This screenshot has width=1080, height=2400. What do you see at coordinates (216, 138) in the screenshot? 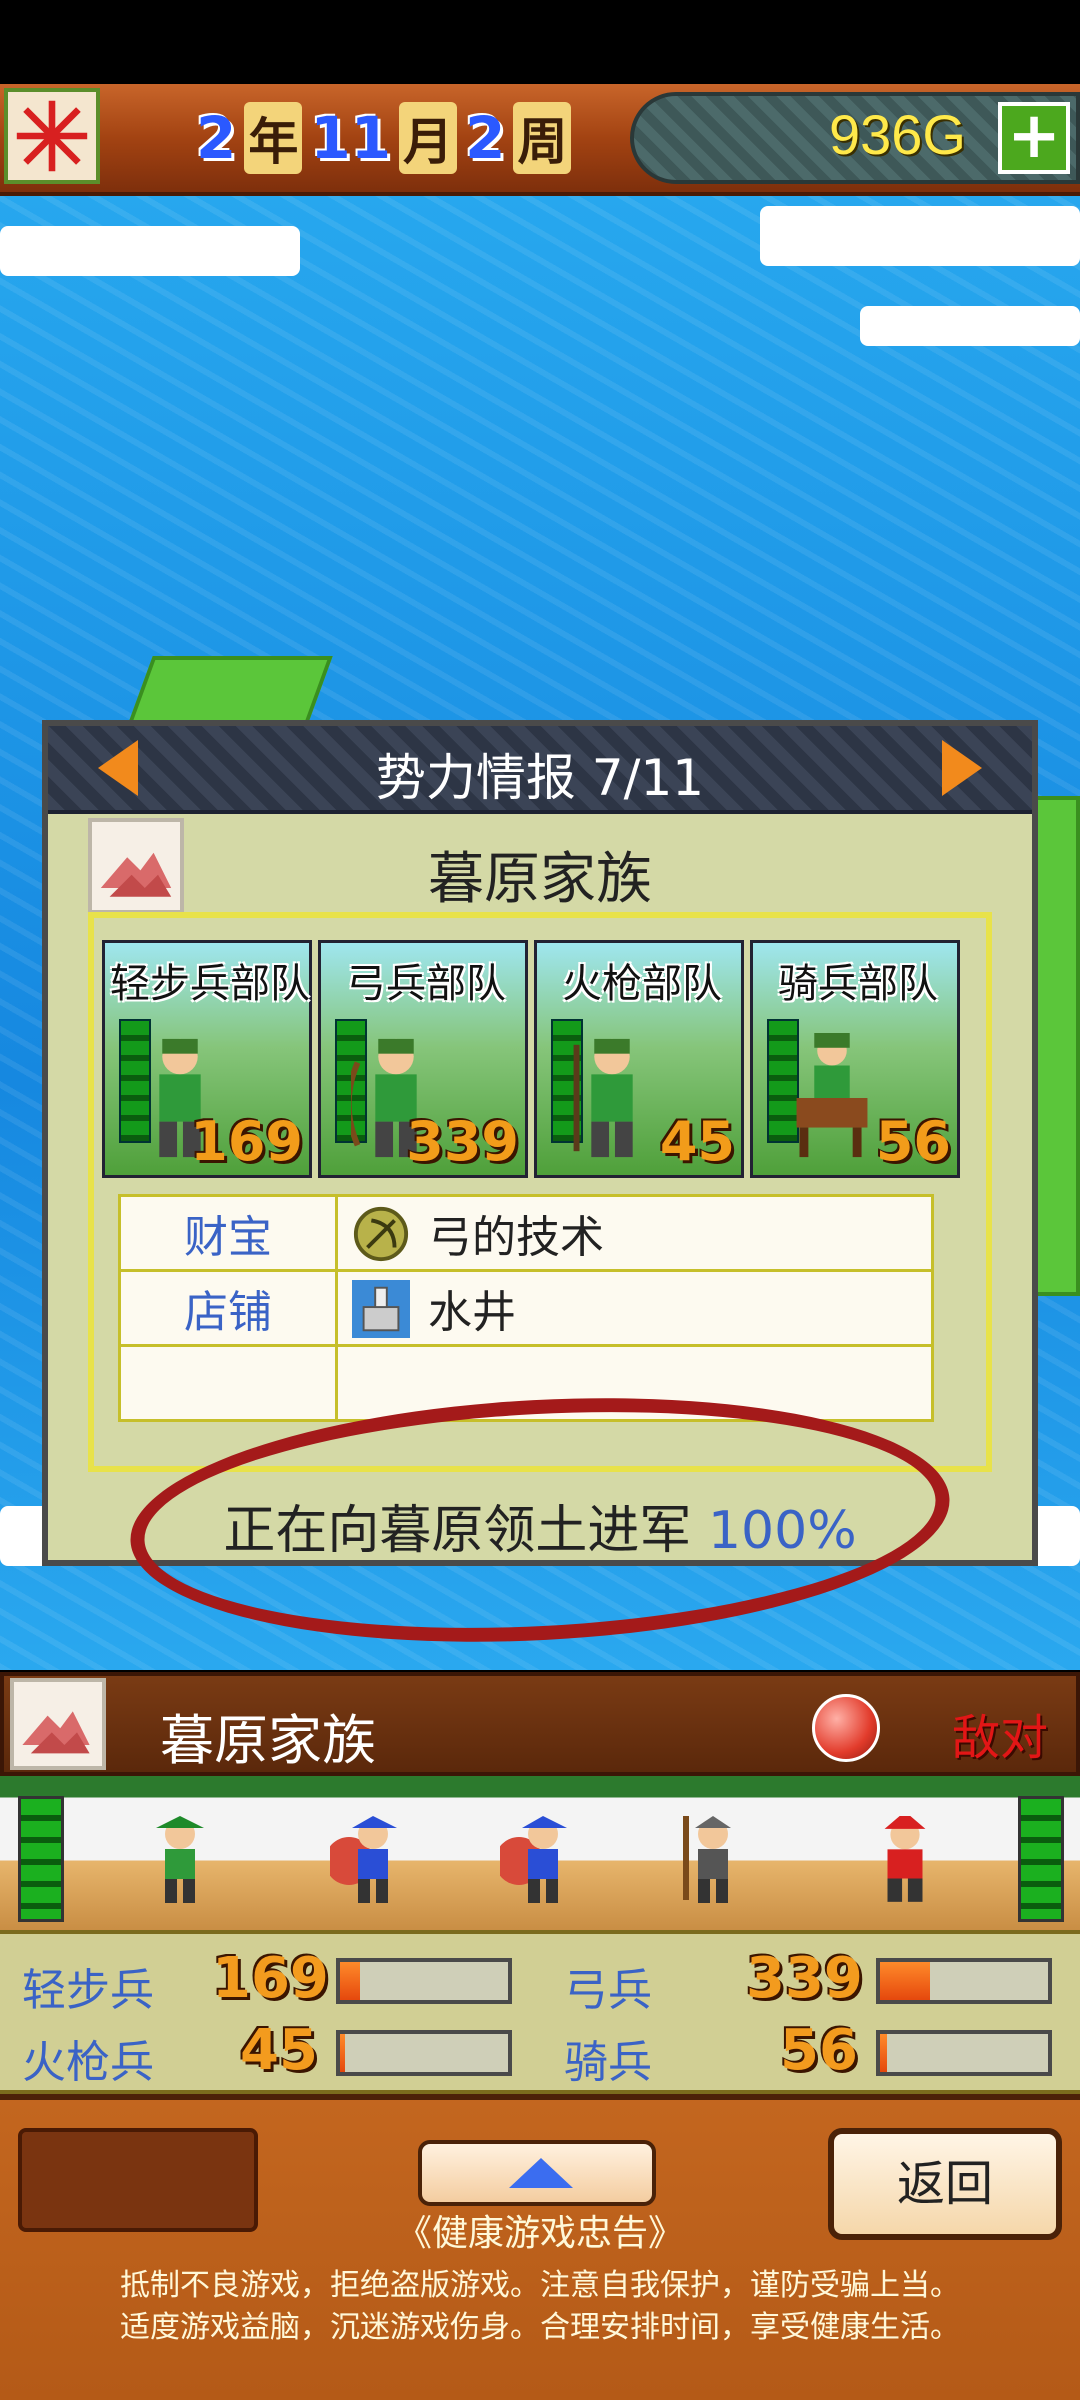
I see `year-value: 2` at bounding box center [216, 138].